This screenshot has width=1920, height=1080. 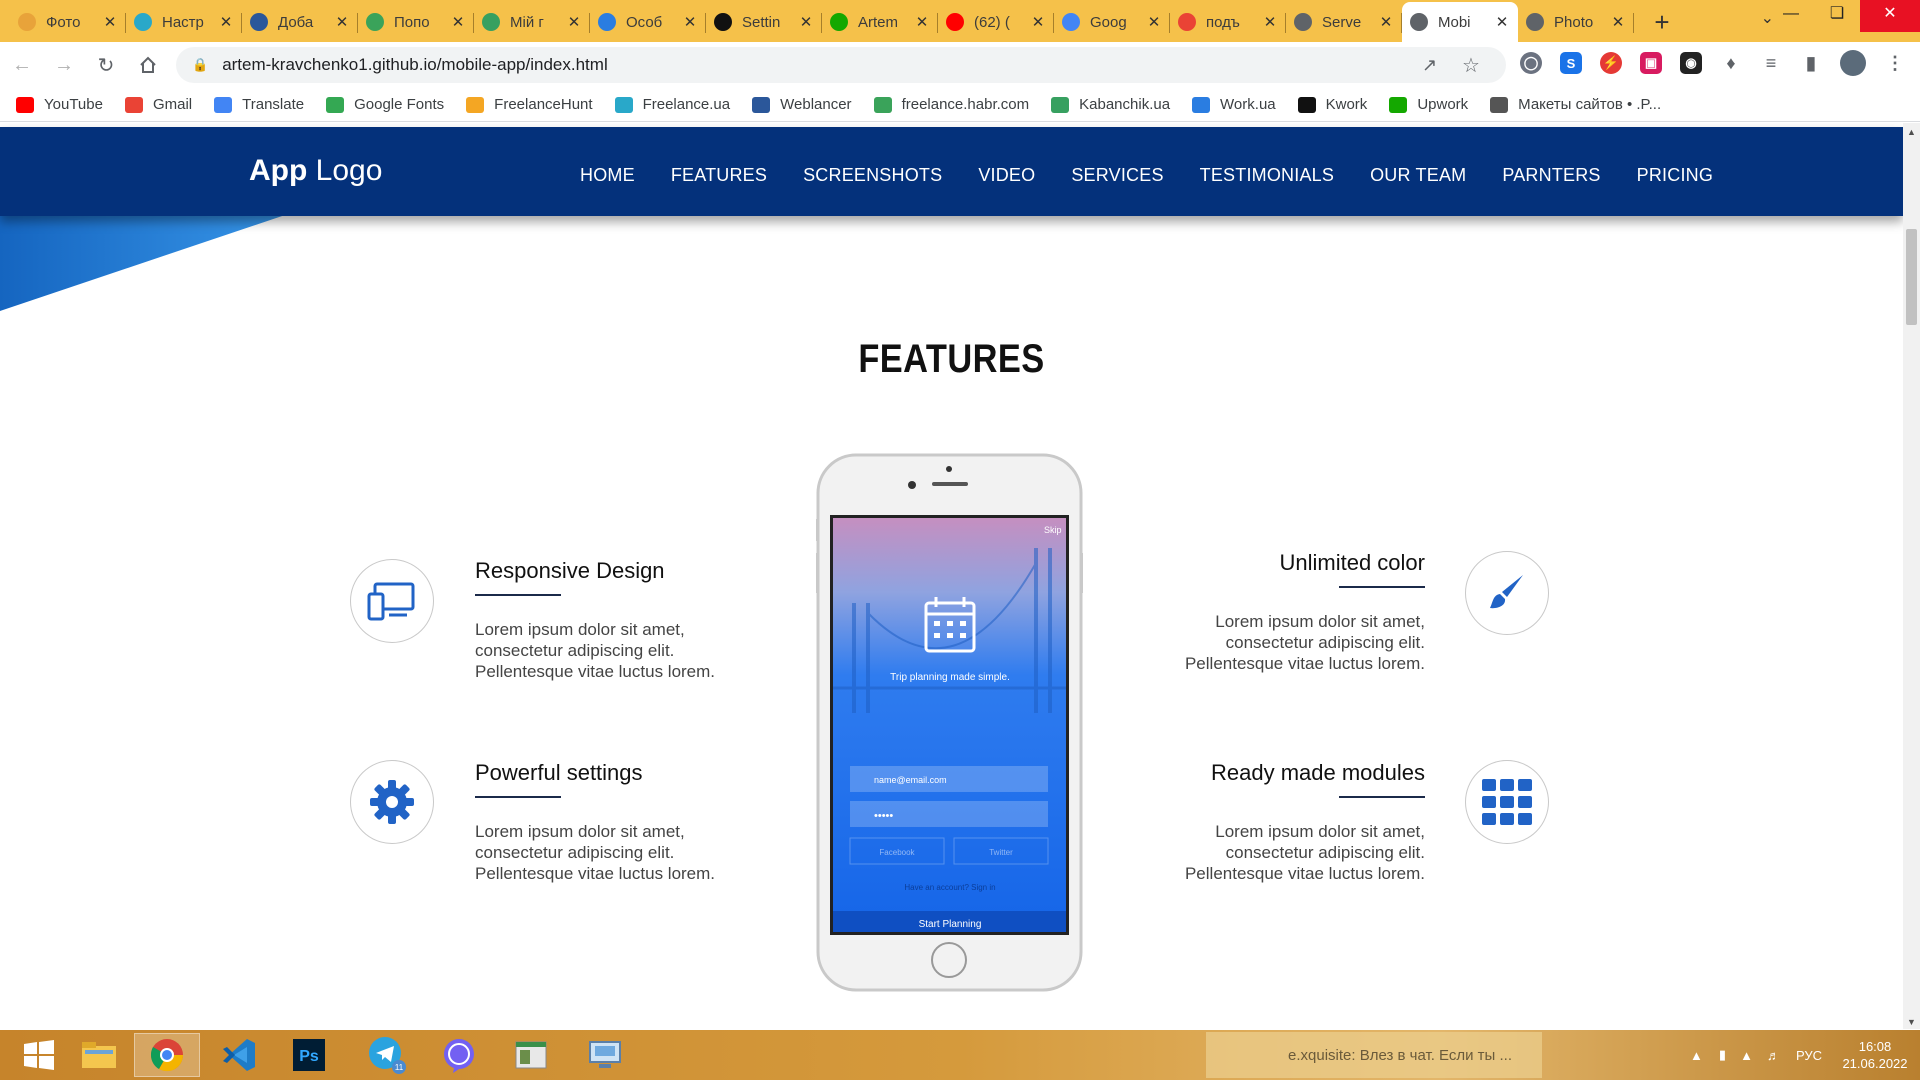 What do you see at coordinates (1006, 175) in the screenshot?
I see `nav-link-video: VIDEO` at bounding box center [1006, 175].